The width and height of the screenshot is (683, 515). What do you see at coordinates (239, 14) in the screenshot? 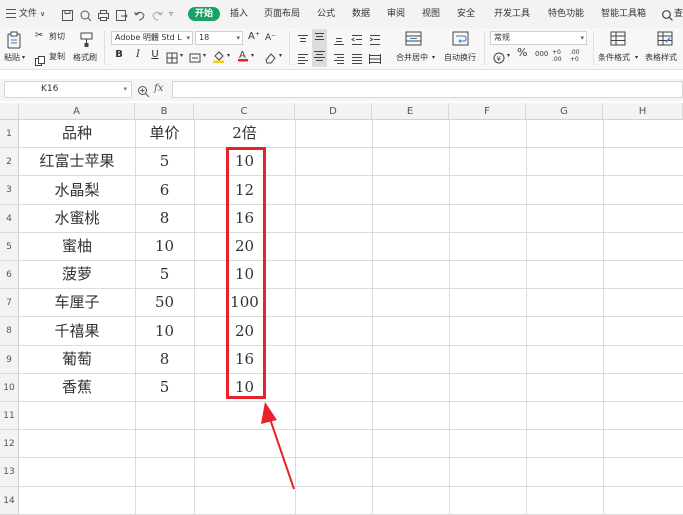
I see `tab-insert: 插入` at bounding box center [239, 14].